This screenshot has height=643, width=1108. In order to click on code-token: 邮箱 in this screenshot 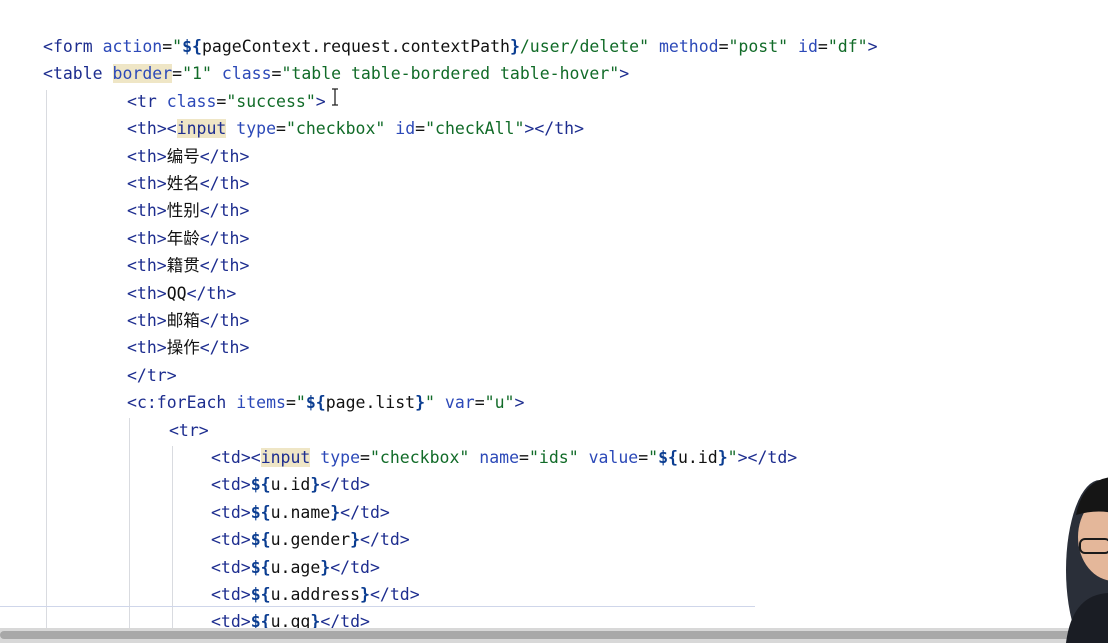, I will do `click(183, 320)`.